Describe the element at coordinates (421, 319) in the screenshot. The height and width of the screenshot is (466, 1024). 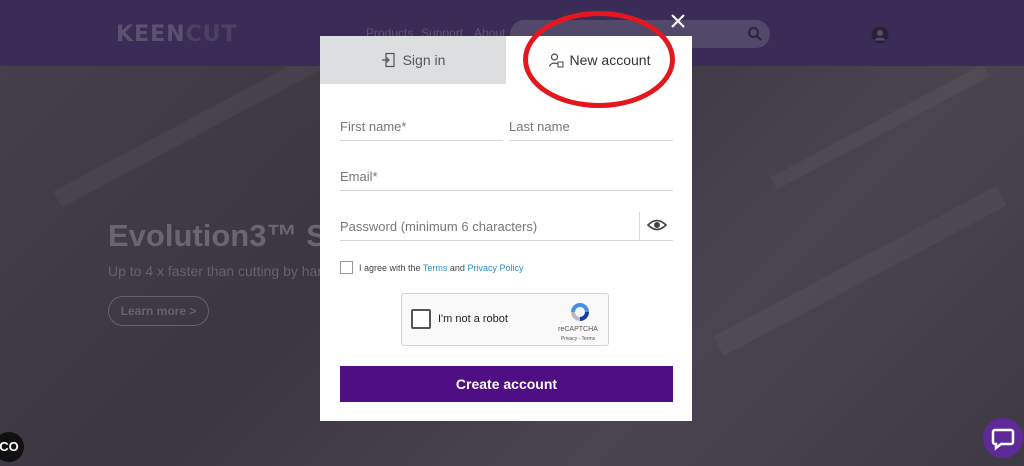
I see `recaptcha-checkbox` at that location.